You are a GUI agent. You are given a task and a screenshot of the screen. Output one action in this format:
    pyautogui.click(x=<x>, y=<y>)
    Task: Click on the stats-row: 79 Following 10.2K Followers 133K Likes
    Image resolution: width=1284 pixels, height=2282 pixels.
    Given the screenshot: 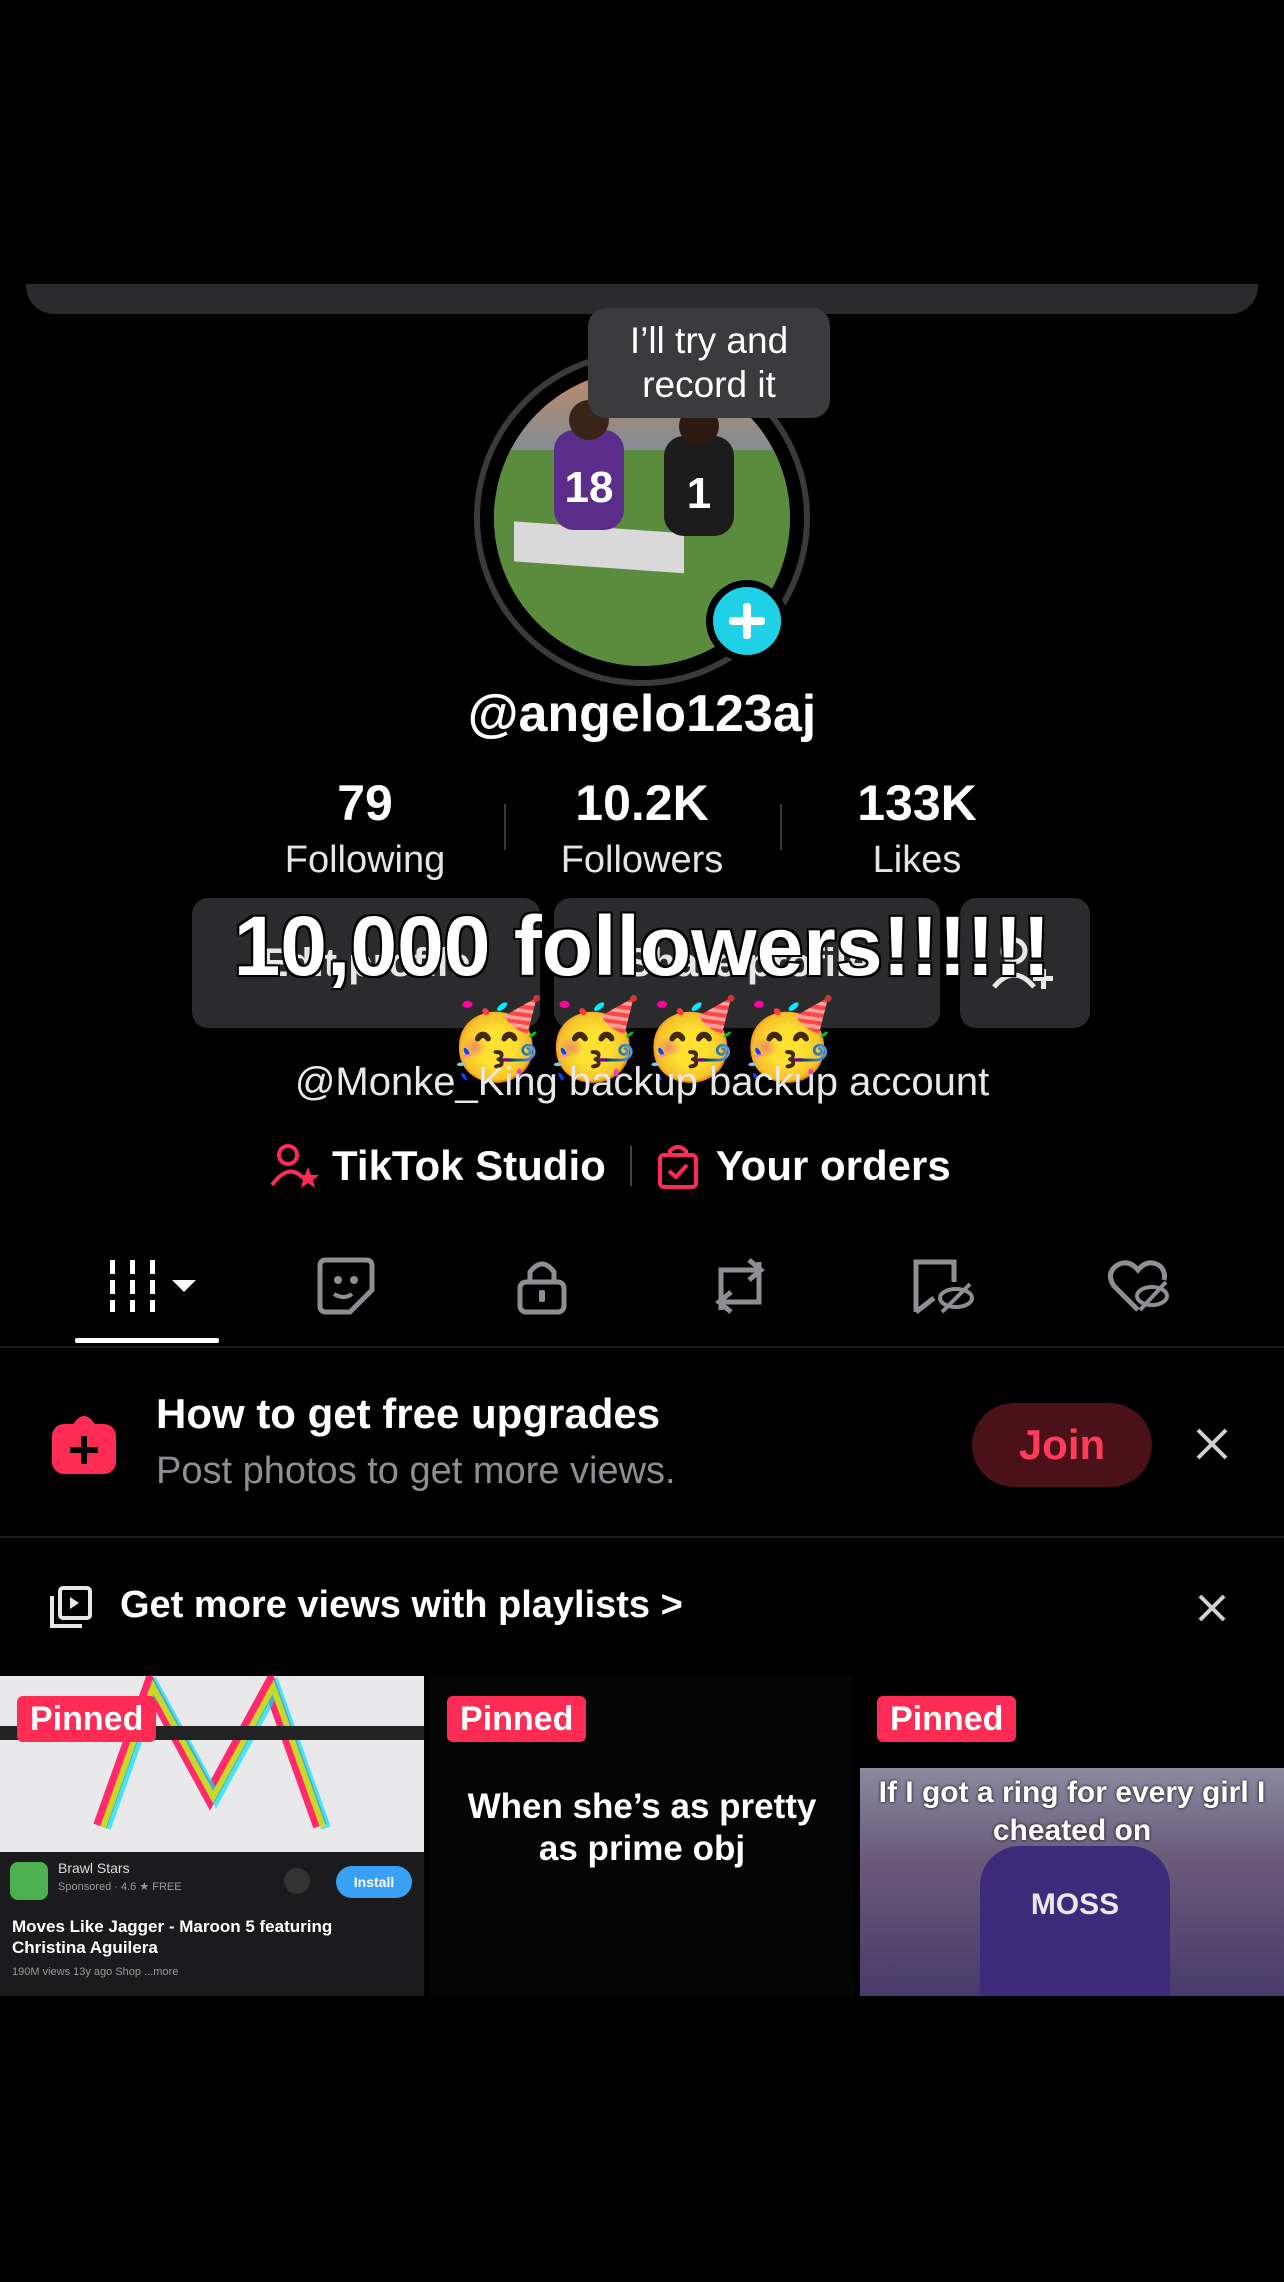 What is the action you would take?
    pyautogui.click(x=642, y=832)
    